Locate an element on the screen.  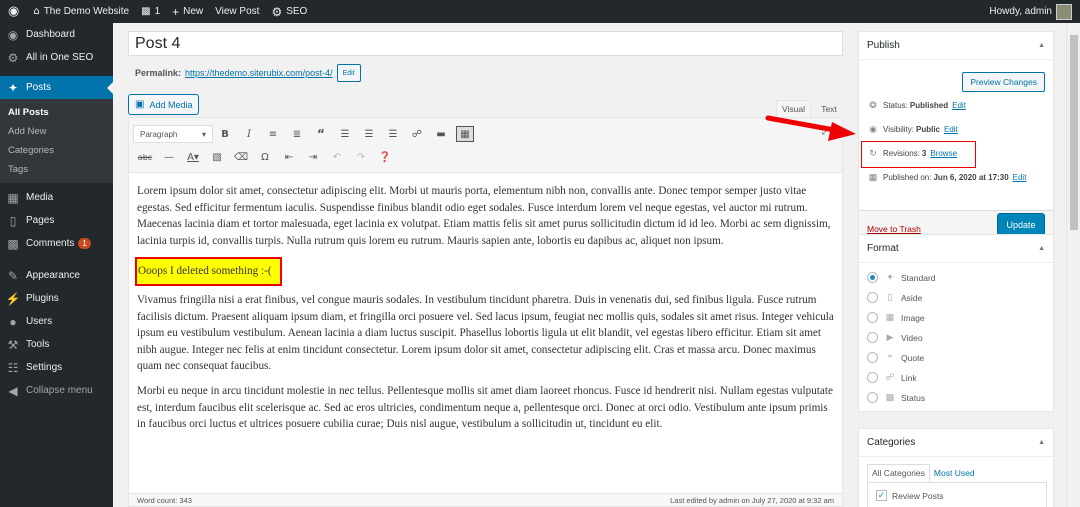
indent-icon: ⇥ is located at coordinates (313, 157).